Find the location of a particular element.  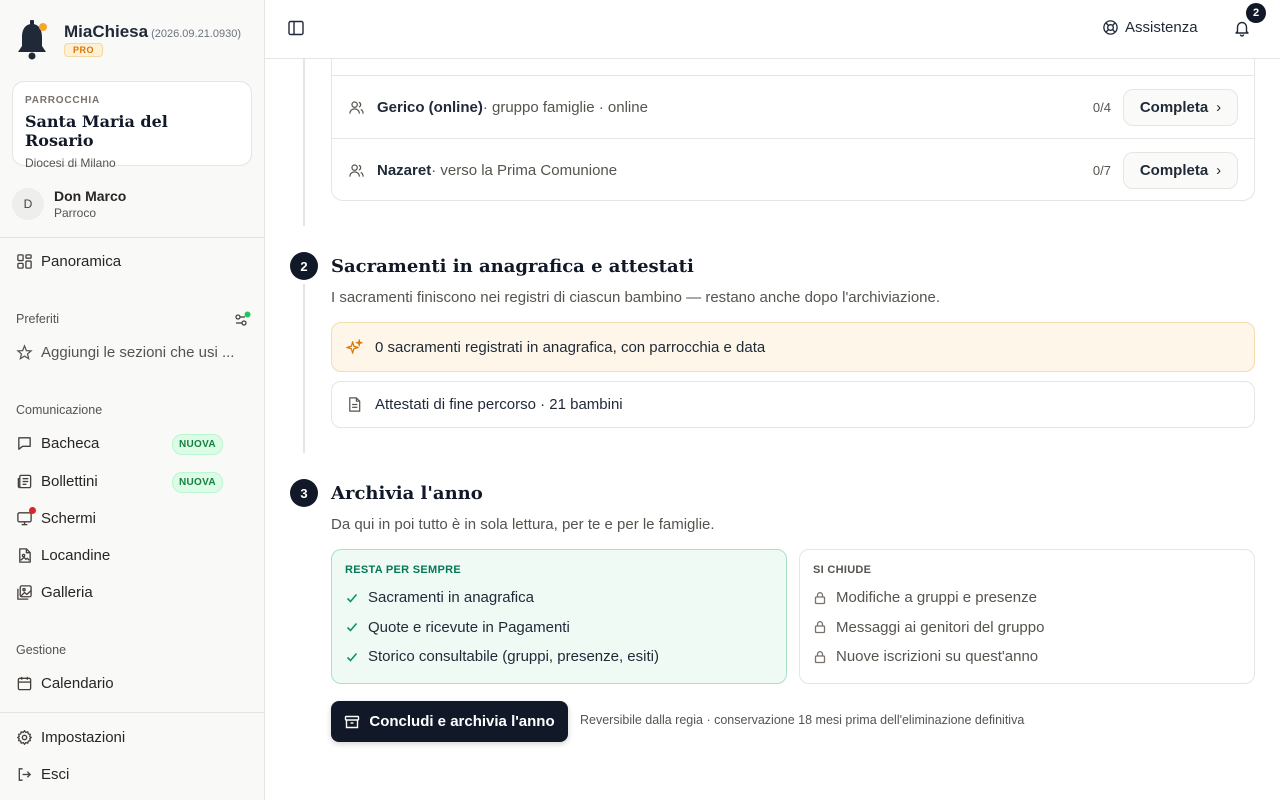

brand: MiaChiesa (2026.09.21.0930) PRO is located at coordinates (127, 40).